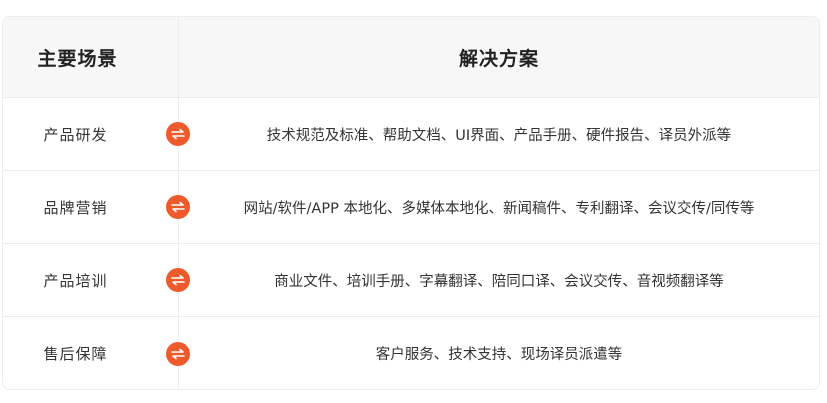  Describe the element at coordinates (75, 134) in the screenshot. I see `scene-label: 产品研发` at that location.